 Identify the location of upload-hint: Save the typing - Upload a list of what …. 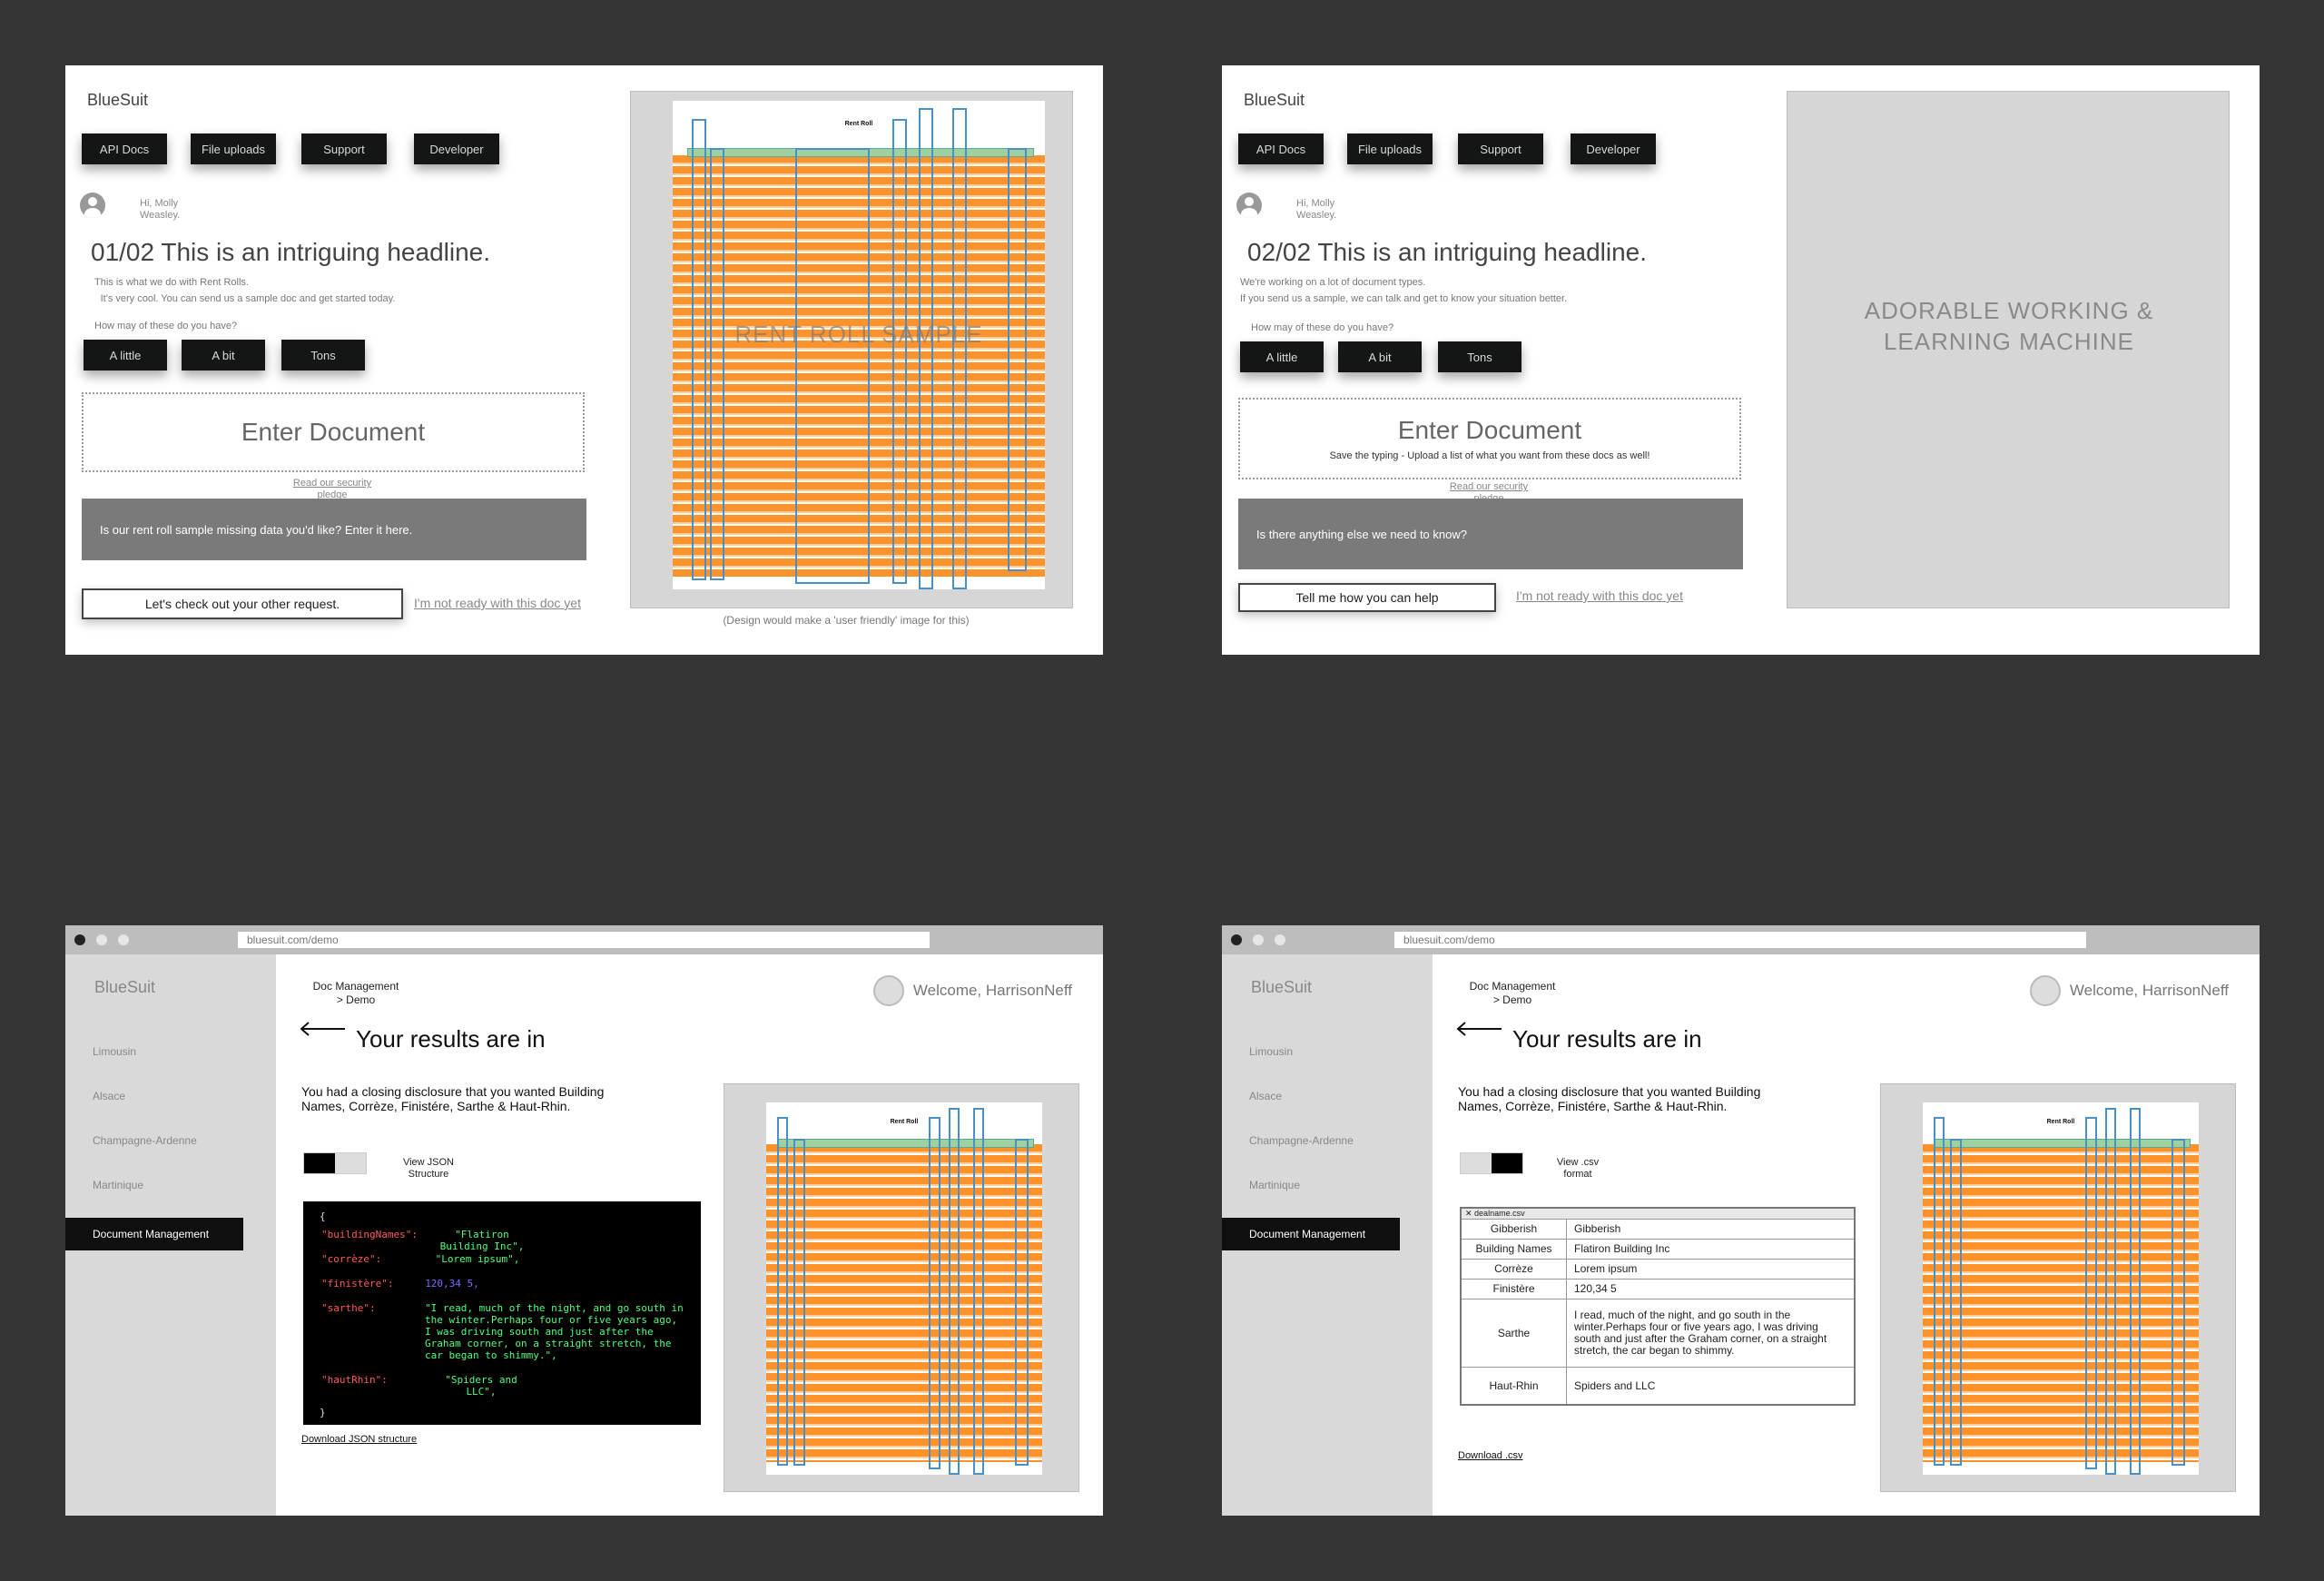
(1489, 455).